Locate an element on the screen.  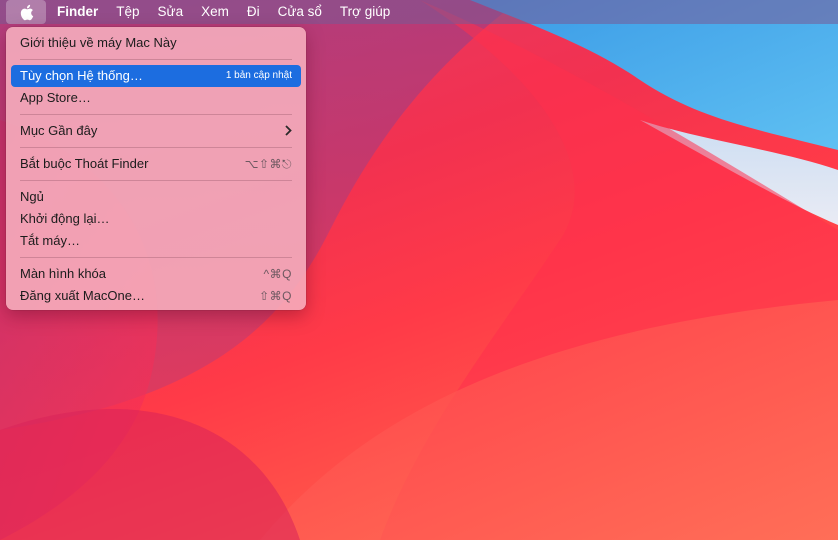
menu-window: Cửa sổ is located at coordinates (300, 12).